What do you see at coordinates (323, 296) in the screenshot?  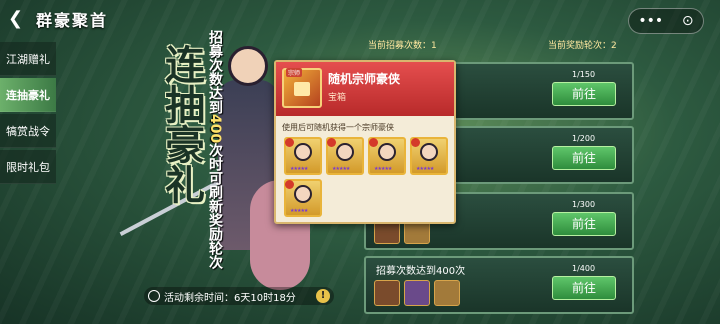 I see `info-icon: !` at bounding box center [323, 296].